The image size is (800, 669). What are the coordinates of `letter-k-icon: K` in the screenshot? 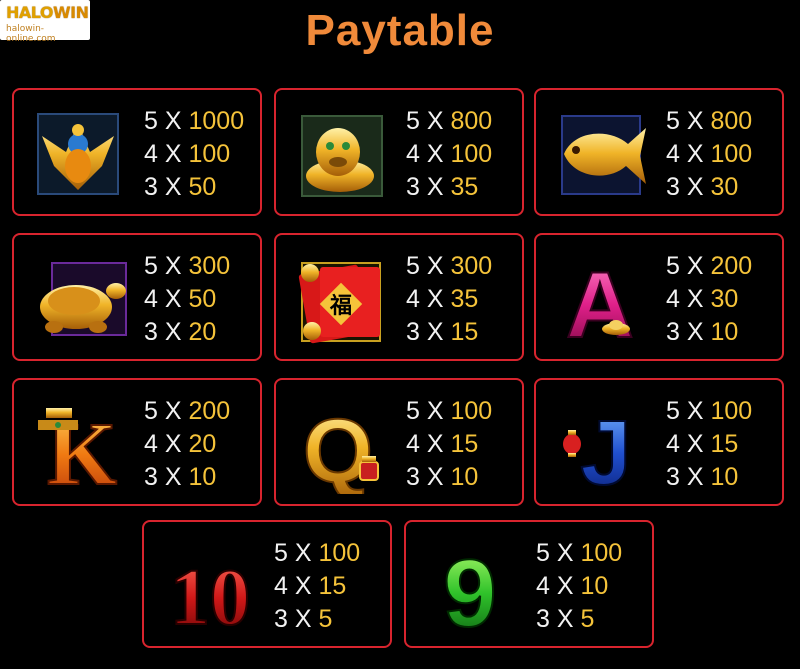 It's located at (78, 449).